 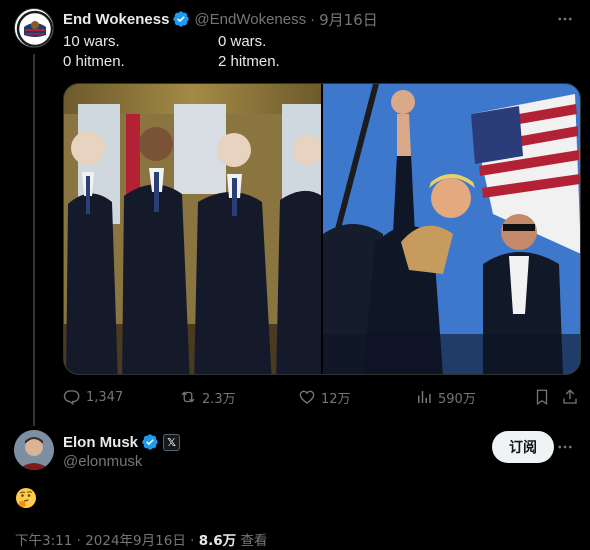 I want to click on tweet-header: End Wokeness @EndWokeness · 9月16日, so click(x=220, y=19).